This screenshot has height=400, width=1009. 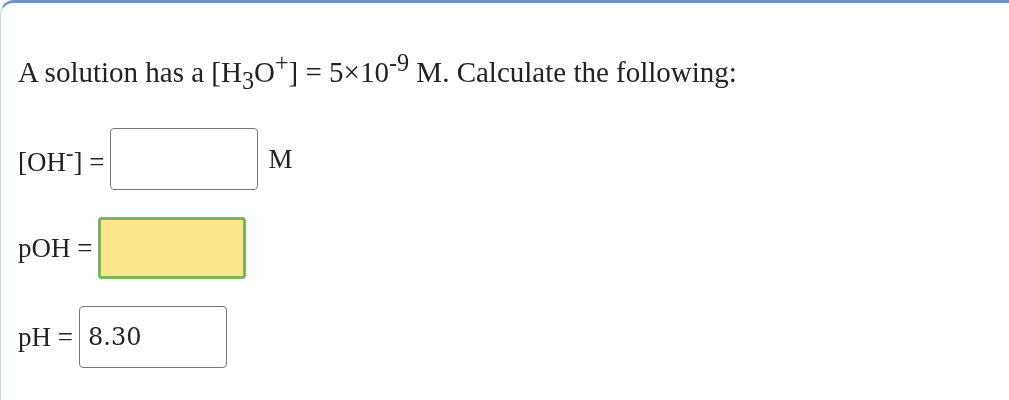 I want to click on answer-field: 8.30, so click(x=153, y=337).